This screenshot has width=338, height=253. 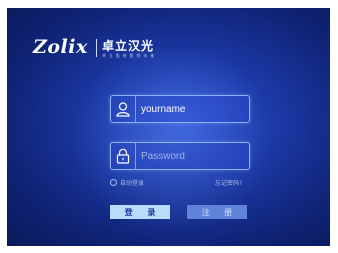 What do you see at coordinates (217, 212) in the screenshot?
I see `register-button: 注 册` at bounding box center [217, 212].